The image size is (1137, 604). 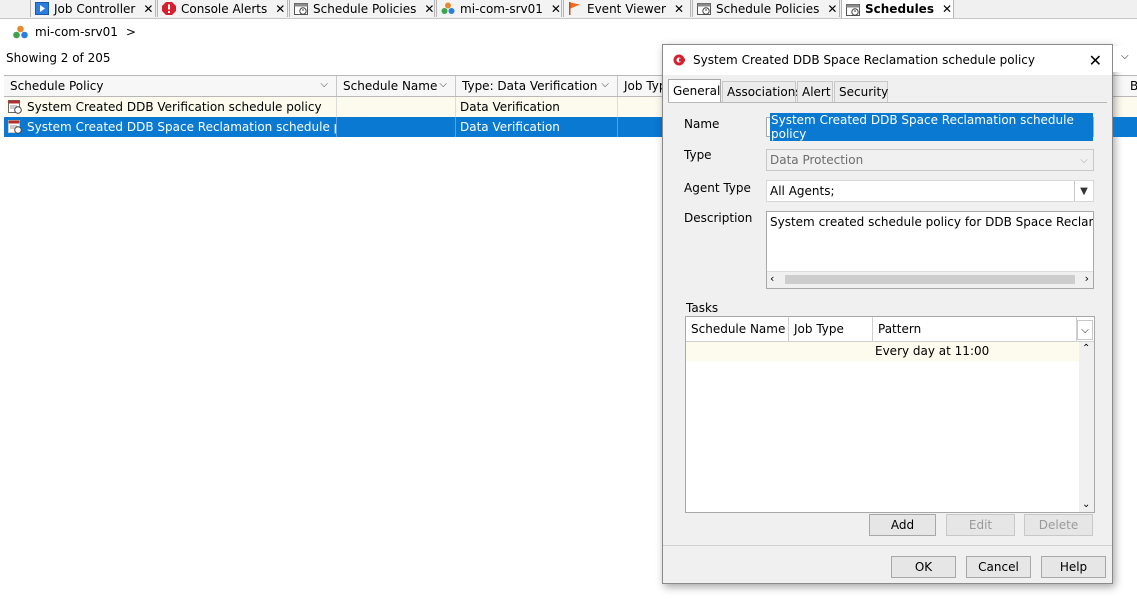 I want to click on table-row: Every day at 11:00, so click(x=883, y=351).